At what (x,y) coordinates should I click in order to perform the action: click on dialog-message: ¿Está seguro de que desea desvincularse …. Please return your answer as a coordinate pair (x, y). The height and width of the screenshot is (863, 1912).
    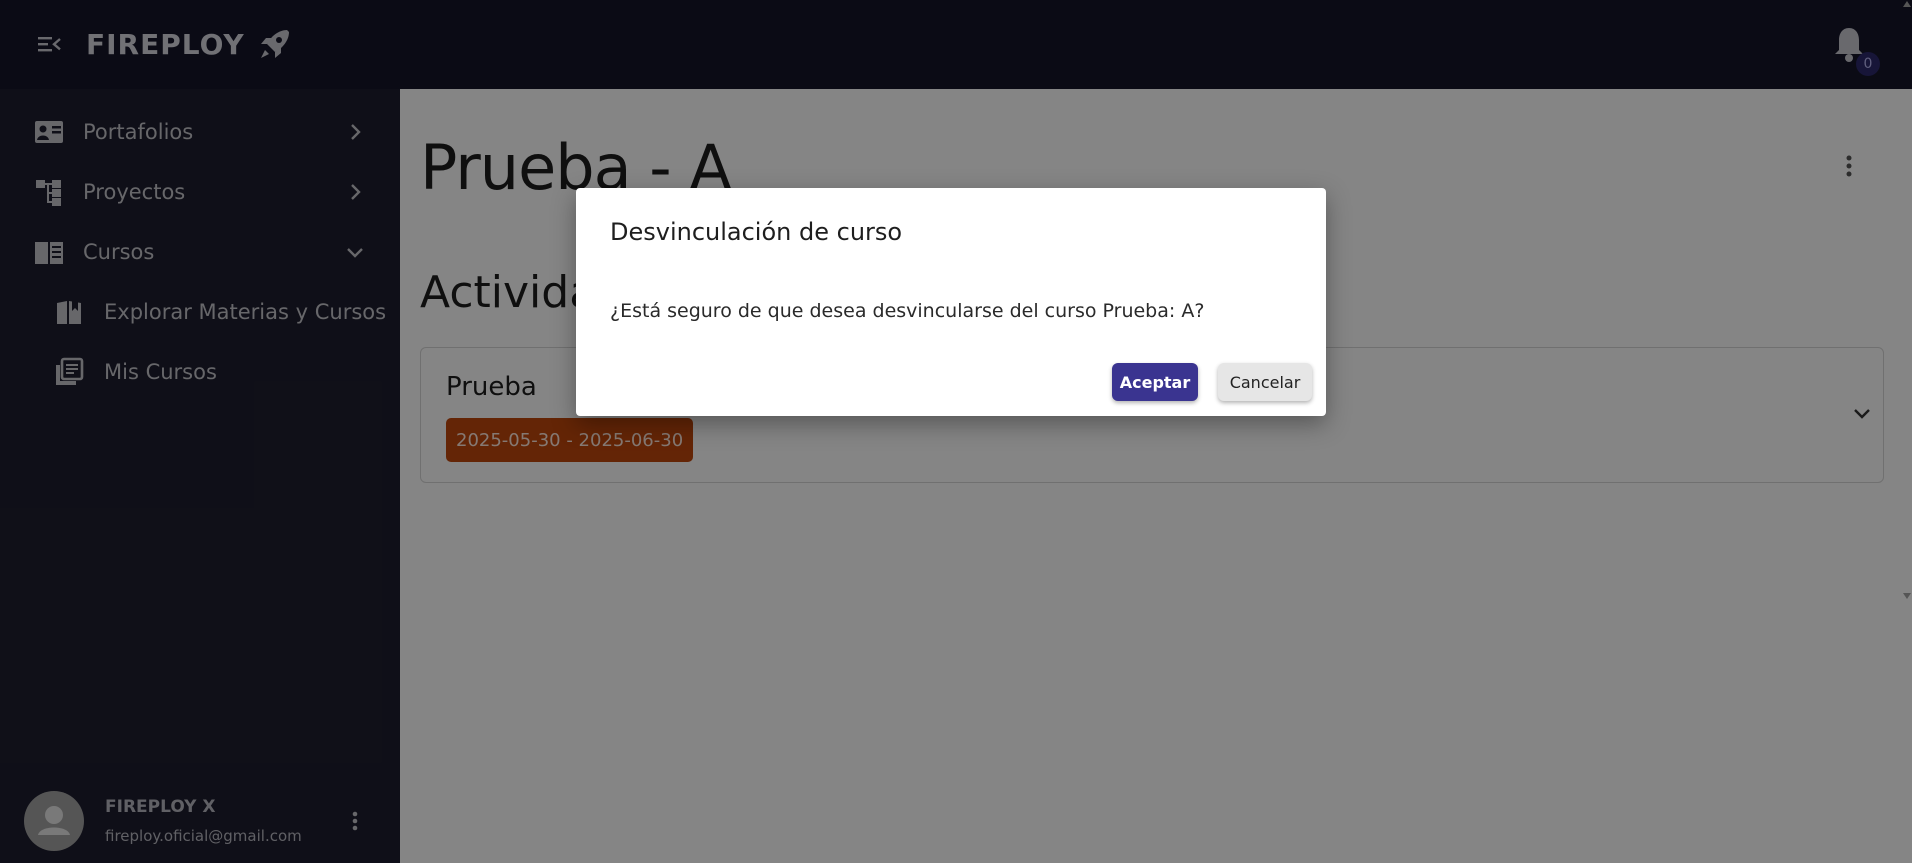
    Looking at the image, I should click on (907, 311).